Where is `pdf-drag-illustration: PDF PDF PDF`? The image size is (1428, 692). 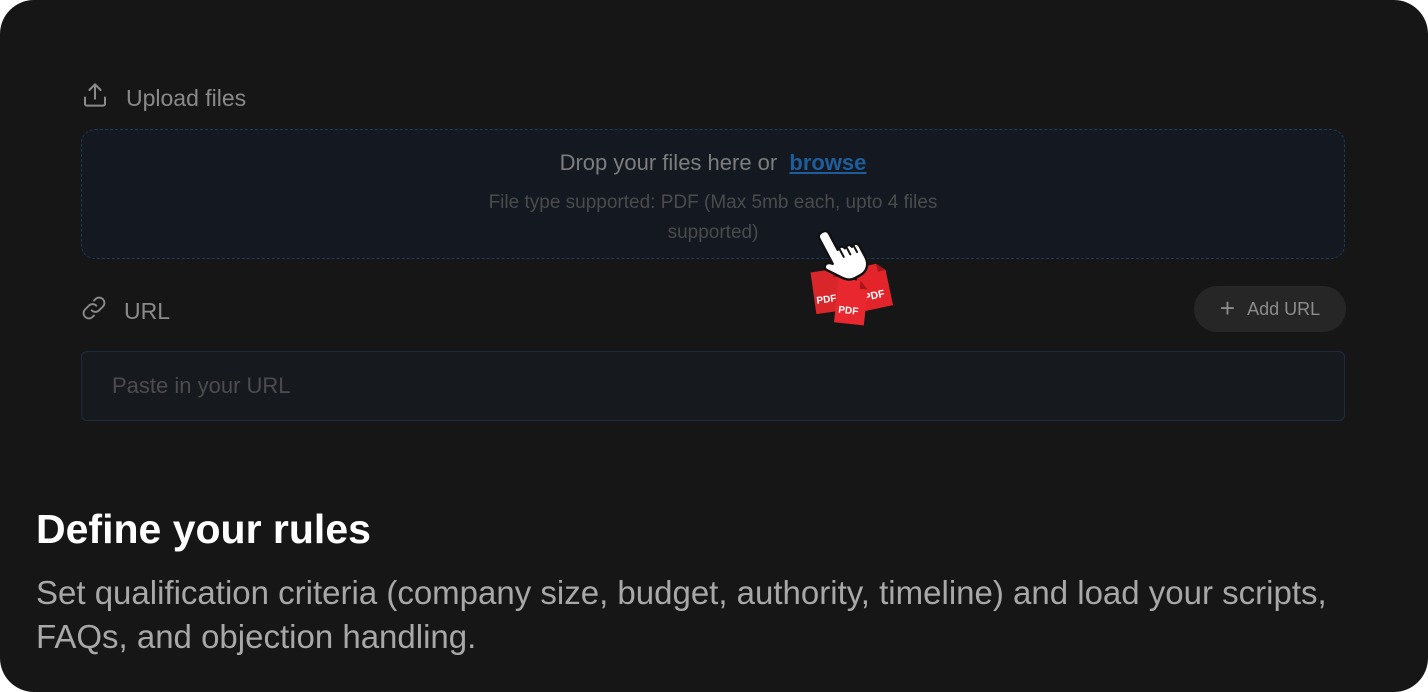 pdf-drag-illustration: PDF PDF PDF is located at coordinates (852, 277).